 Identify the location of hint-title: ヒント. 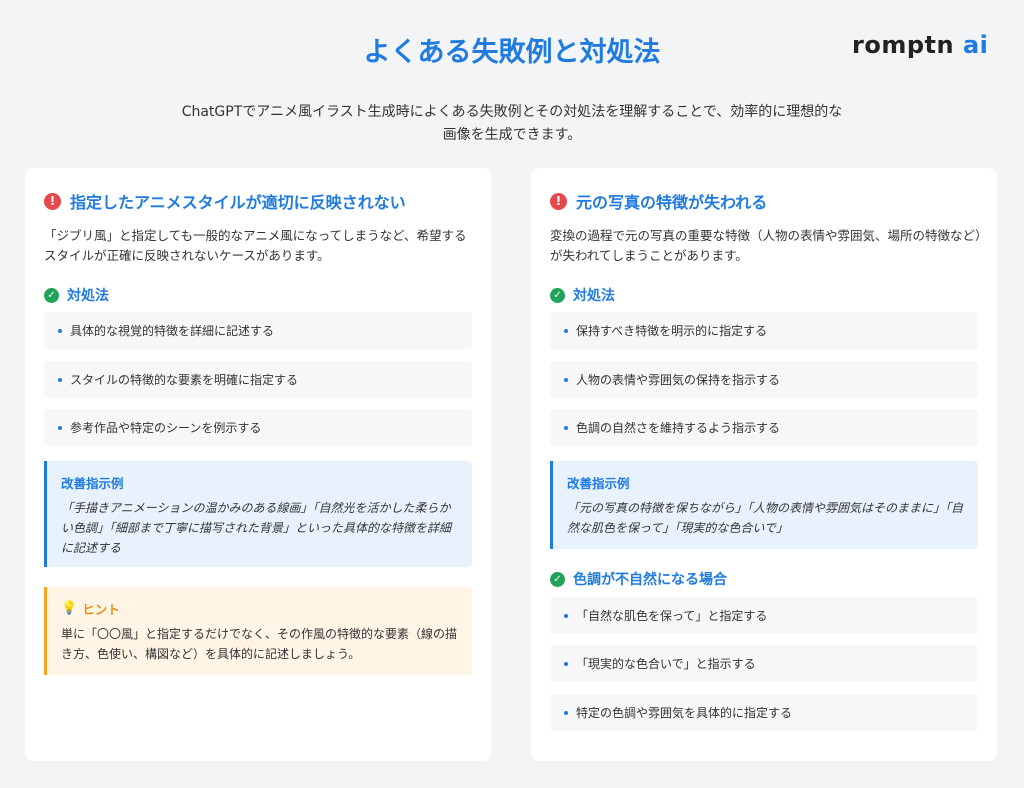
(101, 609).